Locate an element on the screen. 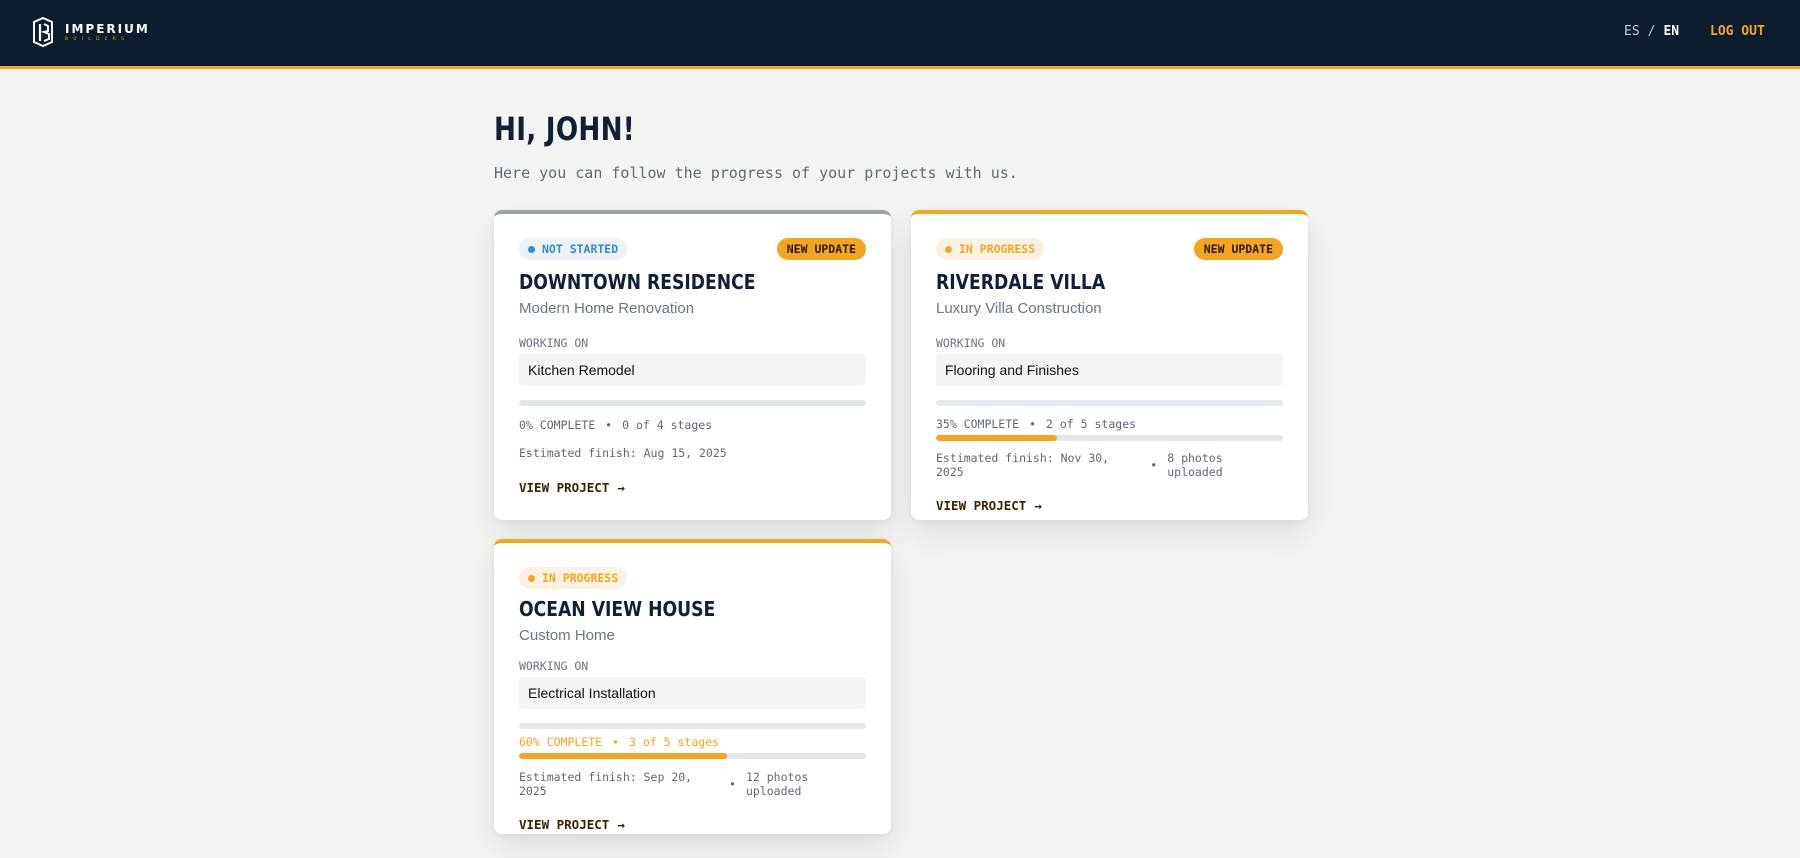 This screenshot has height=858, width=1800. project-type: Luxury Villa Construction is located at coordinates (1019, 308).